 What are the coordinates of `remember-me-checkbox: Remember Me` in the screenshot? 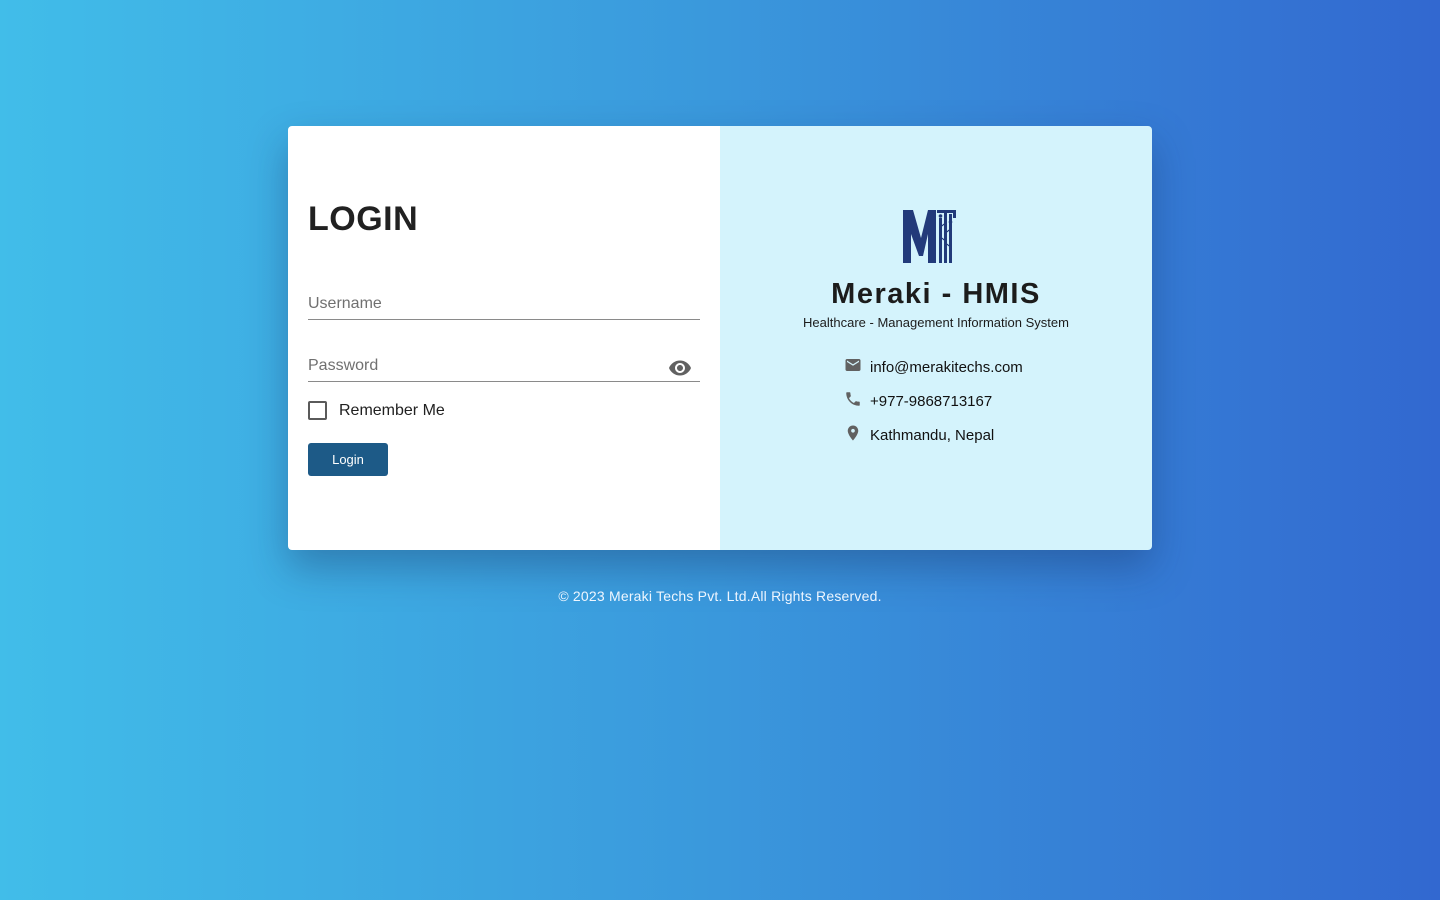 It's located at (376, 410).